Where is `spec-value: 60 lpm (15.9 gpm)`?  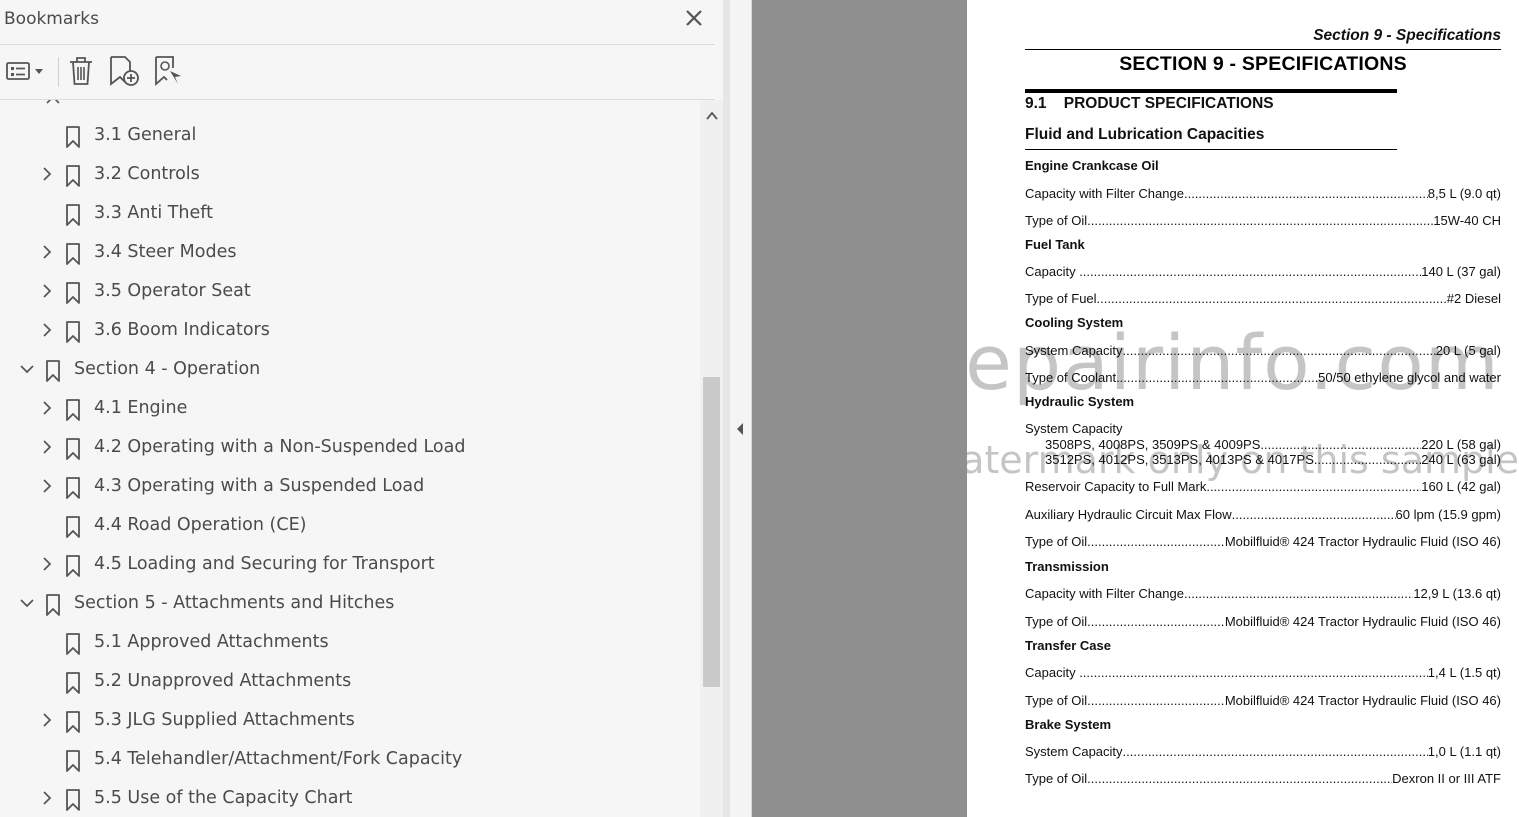 spec-value: 60 lpm (15.9 gpm) is located at coordinates (1448, 514).